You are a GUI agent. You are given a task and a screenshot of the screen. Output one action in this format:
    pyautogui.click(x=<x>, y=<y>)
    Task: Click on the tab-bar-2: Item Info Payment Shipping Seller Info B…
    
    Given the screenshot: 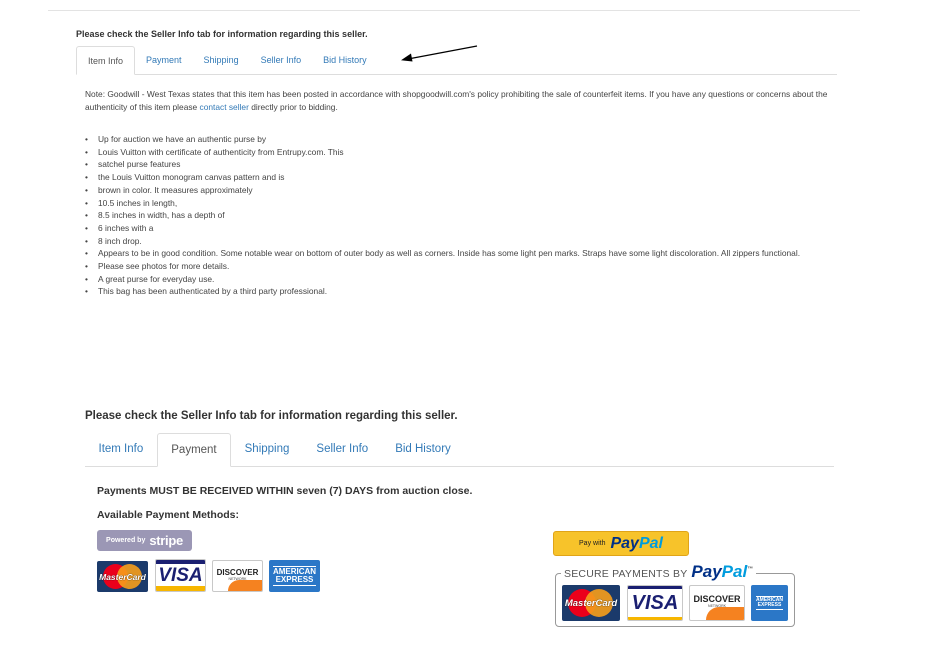 What is the action you would take?
    pyautogui.click(x=459, y=450)
    